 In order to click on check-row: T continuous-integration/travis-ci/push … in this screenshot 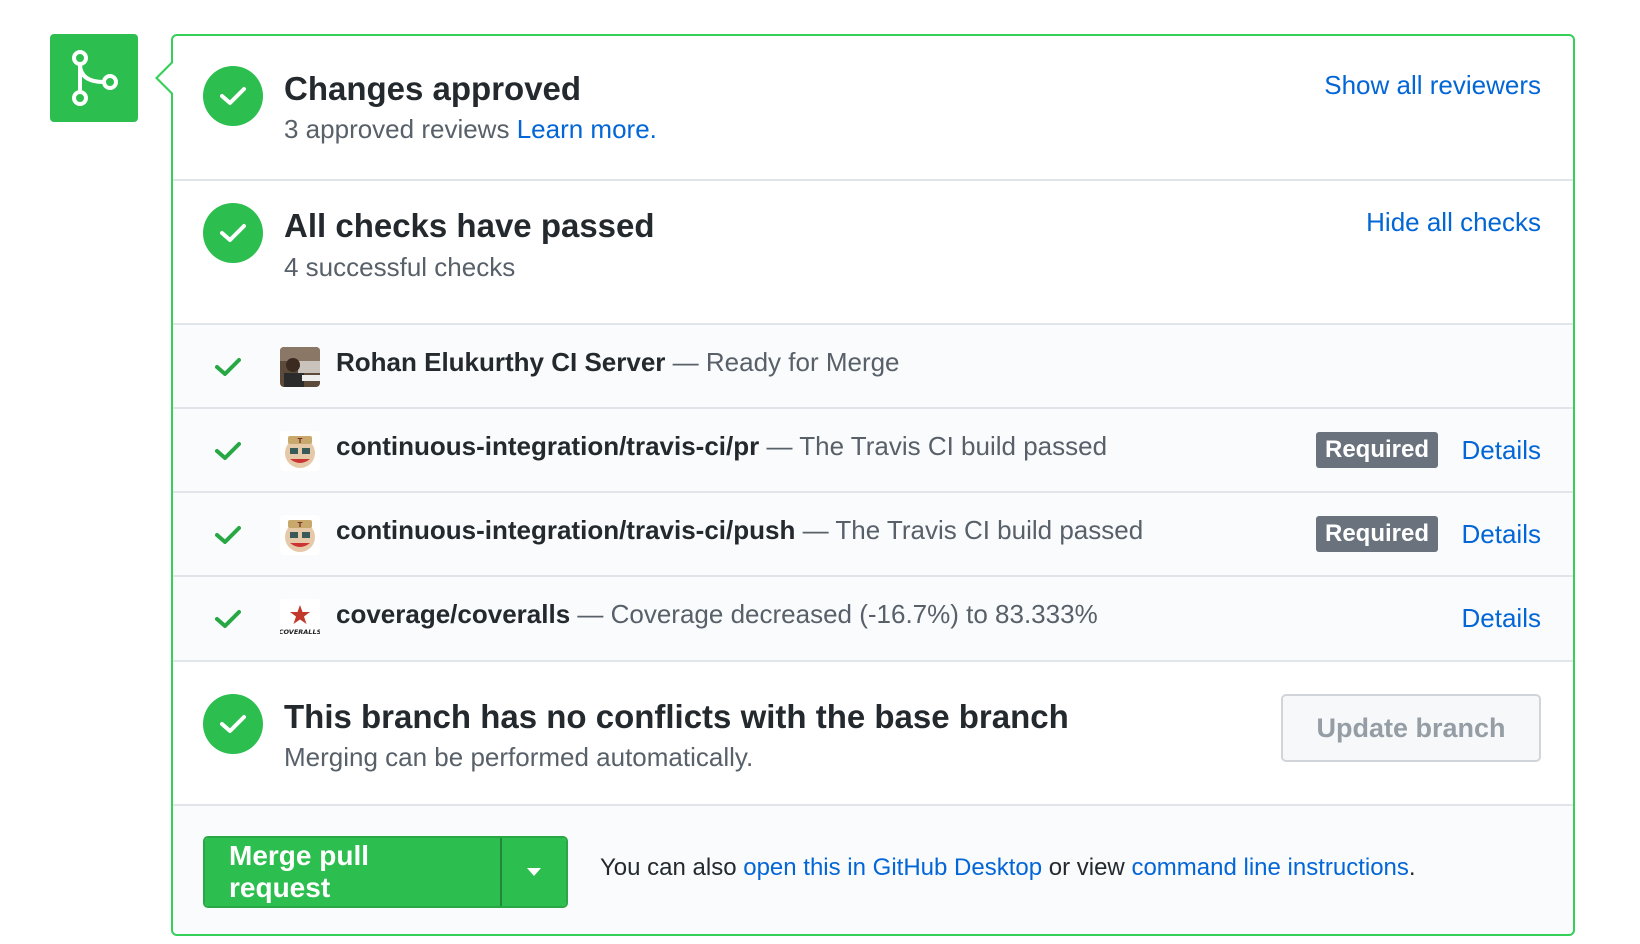, I will do `click(873, 535)`.